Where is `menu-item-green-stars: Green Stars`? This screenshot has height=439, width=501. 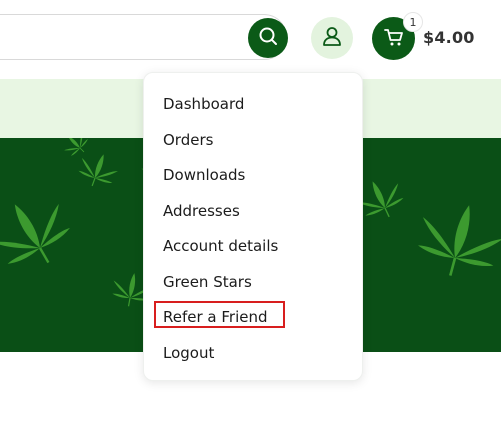 menu-item-green-stars: Green Stars is located at coordinates (207, 282).